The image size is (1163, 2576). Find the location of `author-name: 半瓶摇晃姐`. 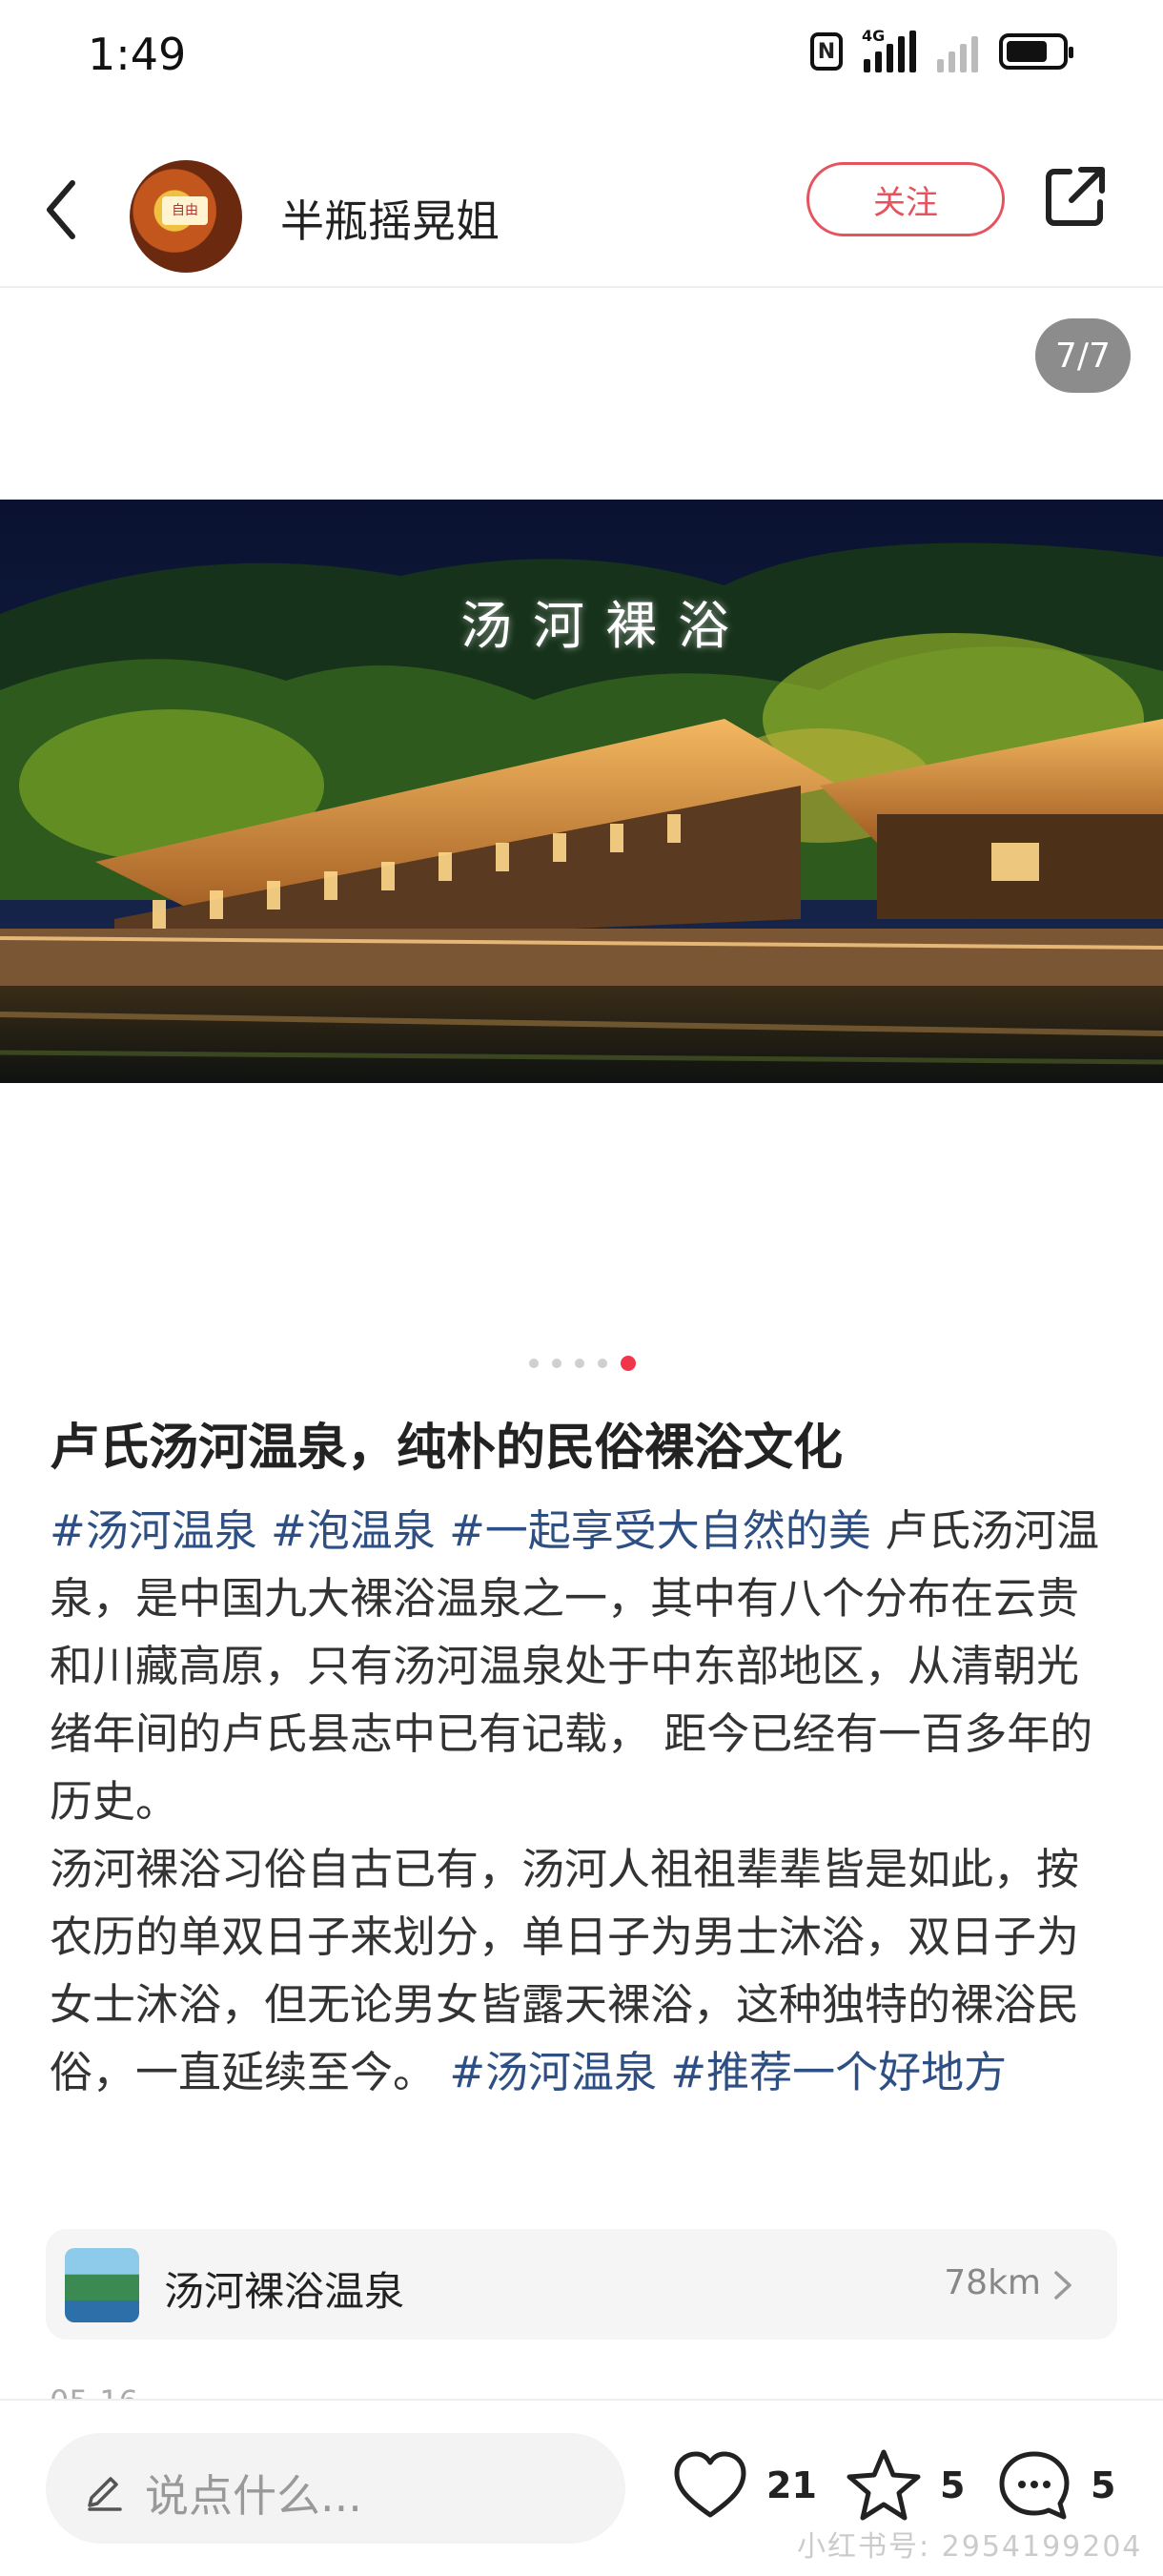

author-name: 半瓶摇晃姐 is located at coordinates (390, 219).